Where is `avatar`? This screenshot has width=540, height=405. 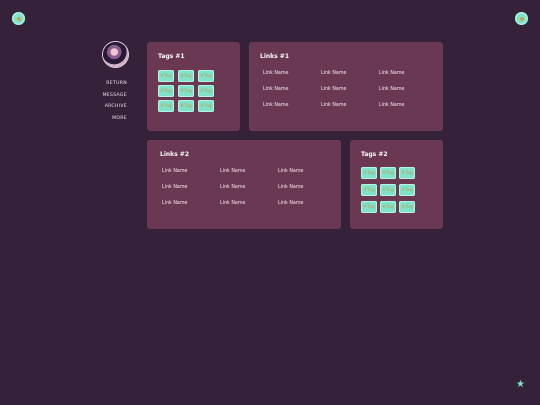 avatar is located at coordinates (115, 54).